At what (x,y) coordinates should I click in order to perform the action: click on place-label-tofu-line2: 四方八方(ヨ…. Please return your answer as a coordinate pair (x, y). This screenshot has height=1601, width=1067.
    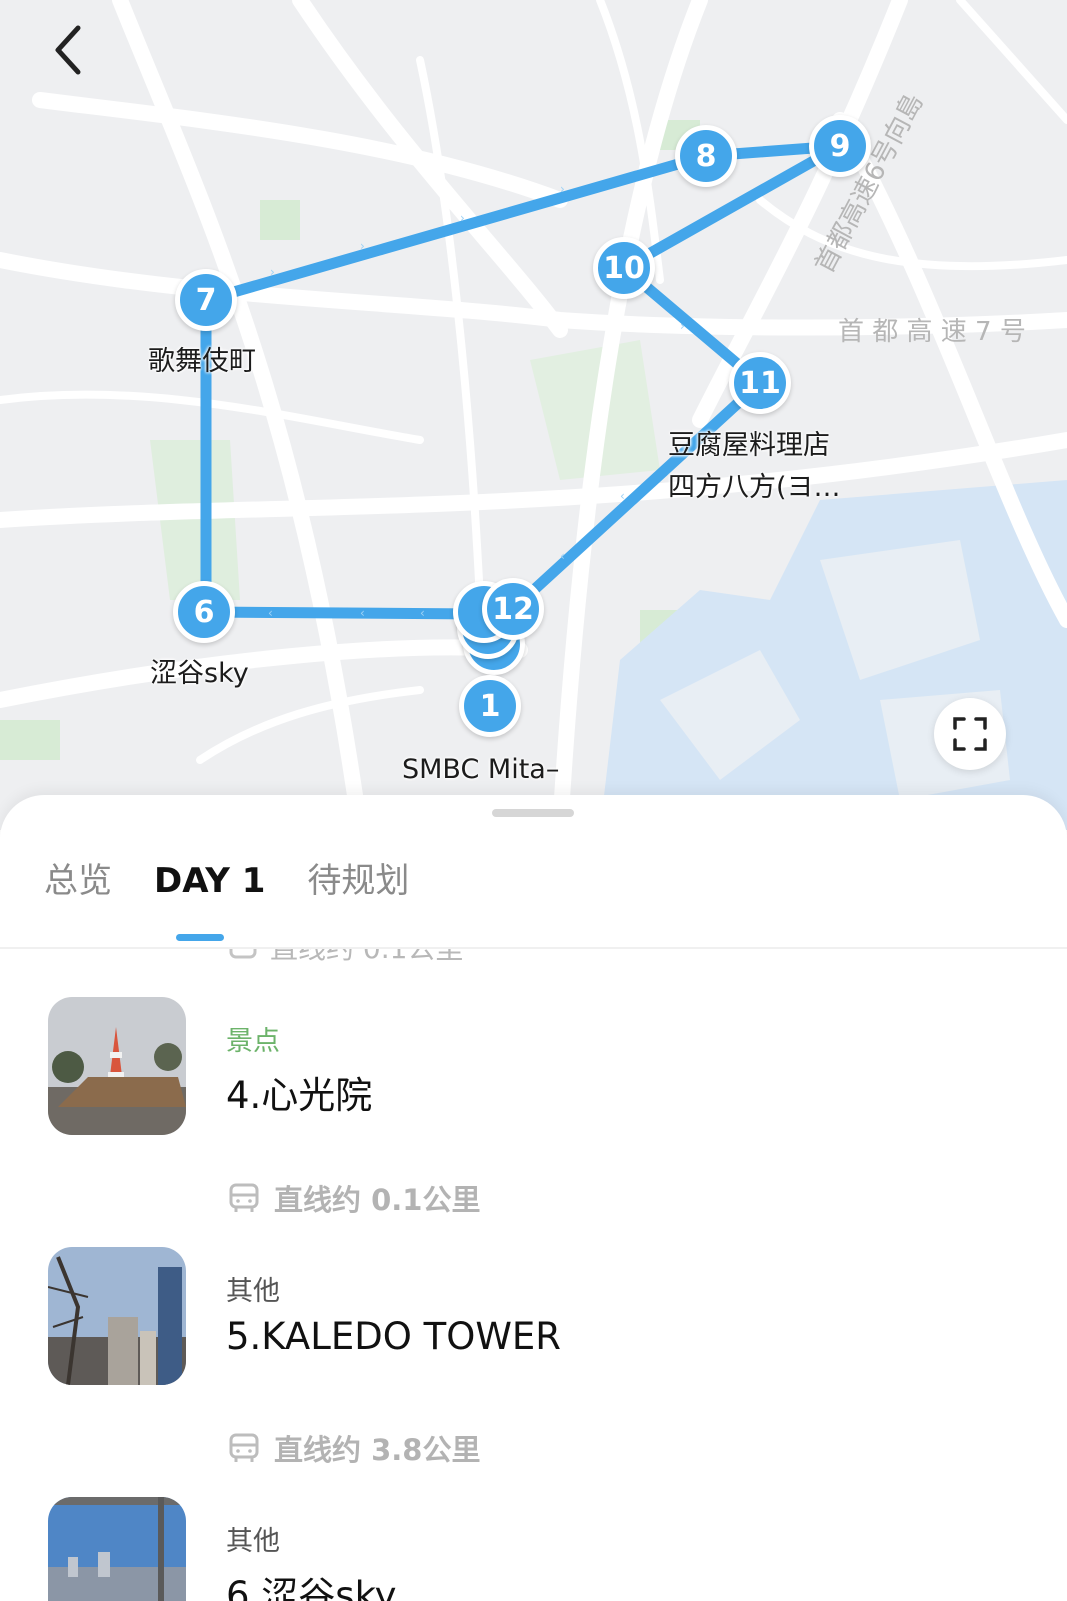
    Looking at the image, I should click on (754, 487).